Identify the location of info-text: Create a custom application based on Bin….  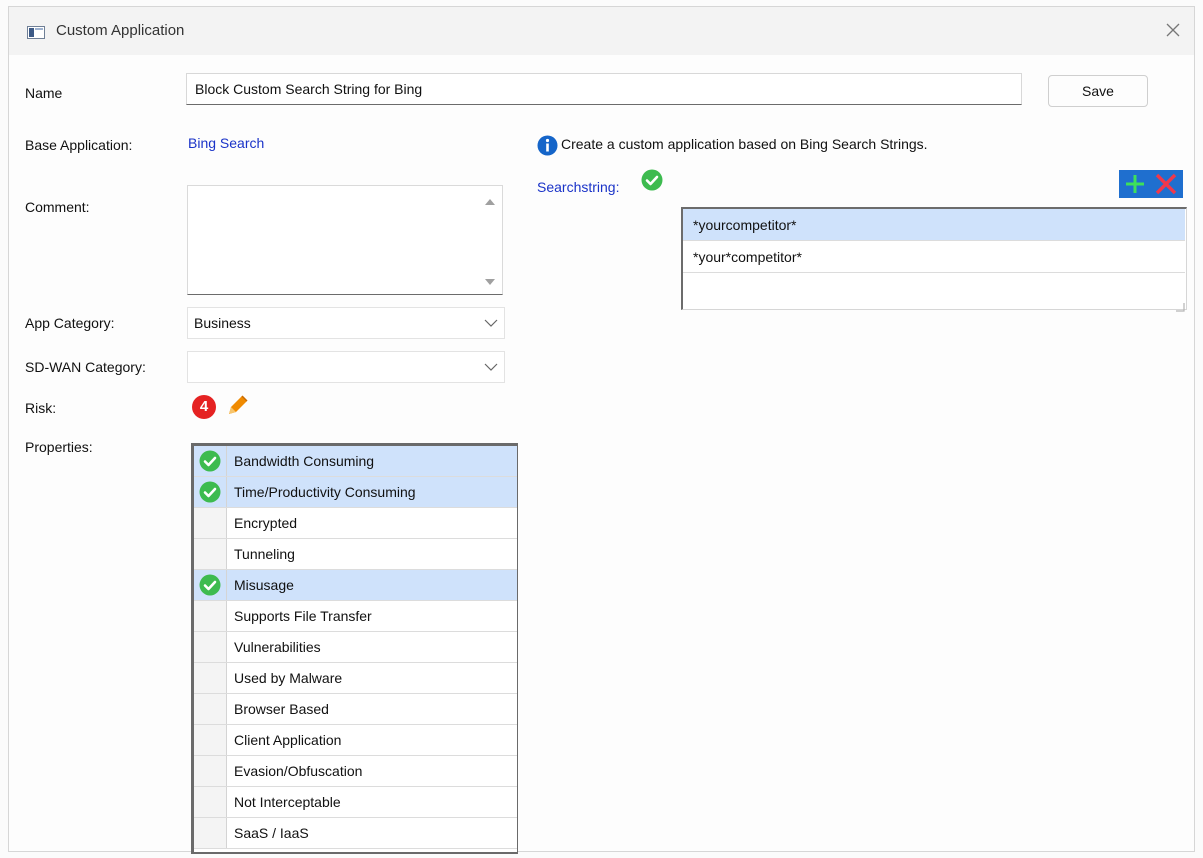
(744, 144).